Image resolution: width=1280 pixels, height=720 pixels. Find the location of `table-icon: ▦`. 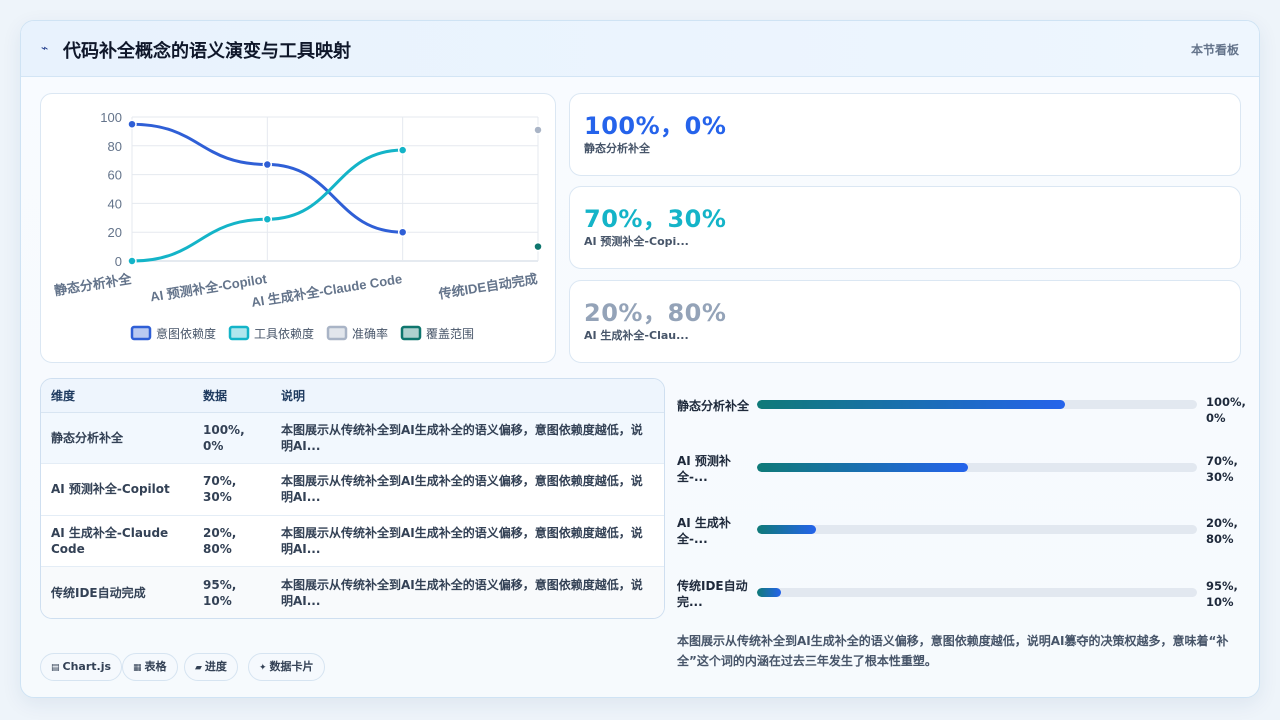

table-icon: ▦ is located at coordinates (137, 668).